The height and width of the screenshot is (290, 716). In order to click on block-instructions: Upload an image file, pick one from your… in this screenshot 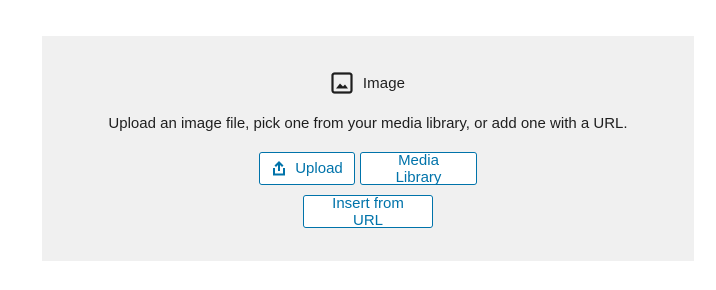, I will do `click(368, 123)`.